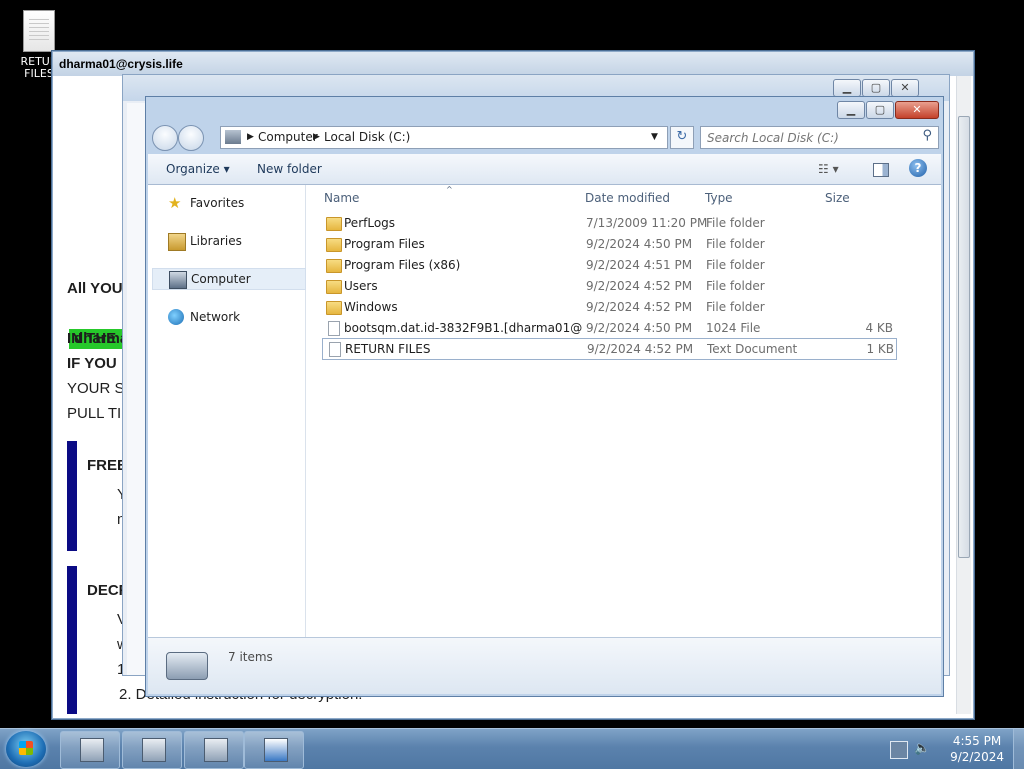 Image resolution: width=1024 pixels, height=769 pixels. I want to click on nav-favorites-label: Favorites, so click(217, 203).